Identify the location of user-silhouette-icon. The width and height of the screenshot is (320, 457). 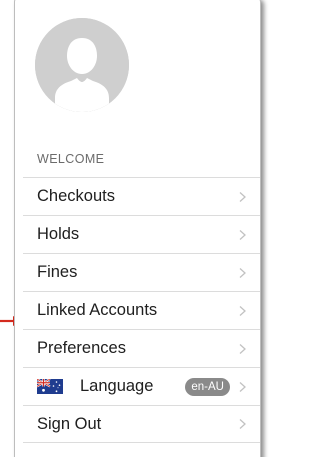
(82, 65).